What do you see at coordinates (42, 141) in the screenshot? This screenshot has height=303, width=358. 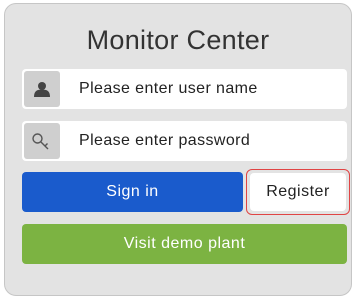 I see `key-icon` at bounding box center [42, 141].